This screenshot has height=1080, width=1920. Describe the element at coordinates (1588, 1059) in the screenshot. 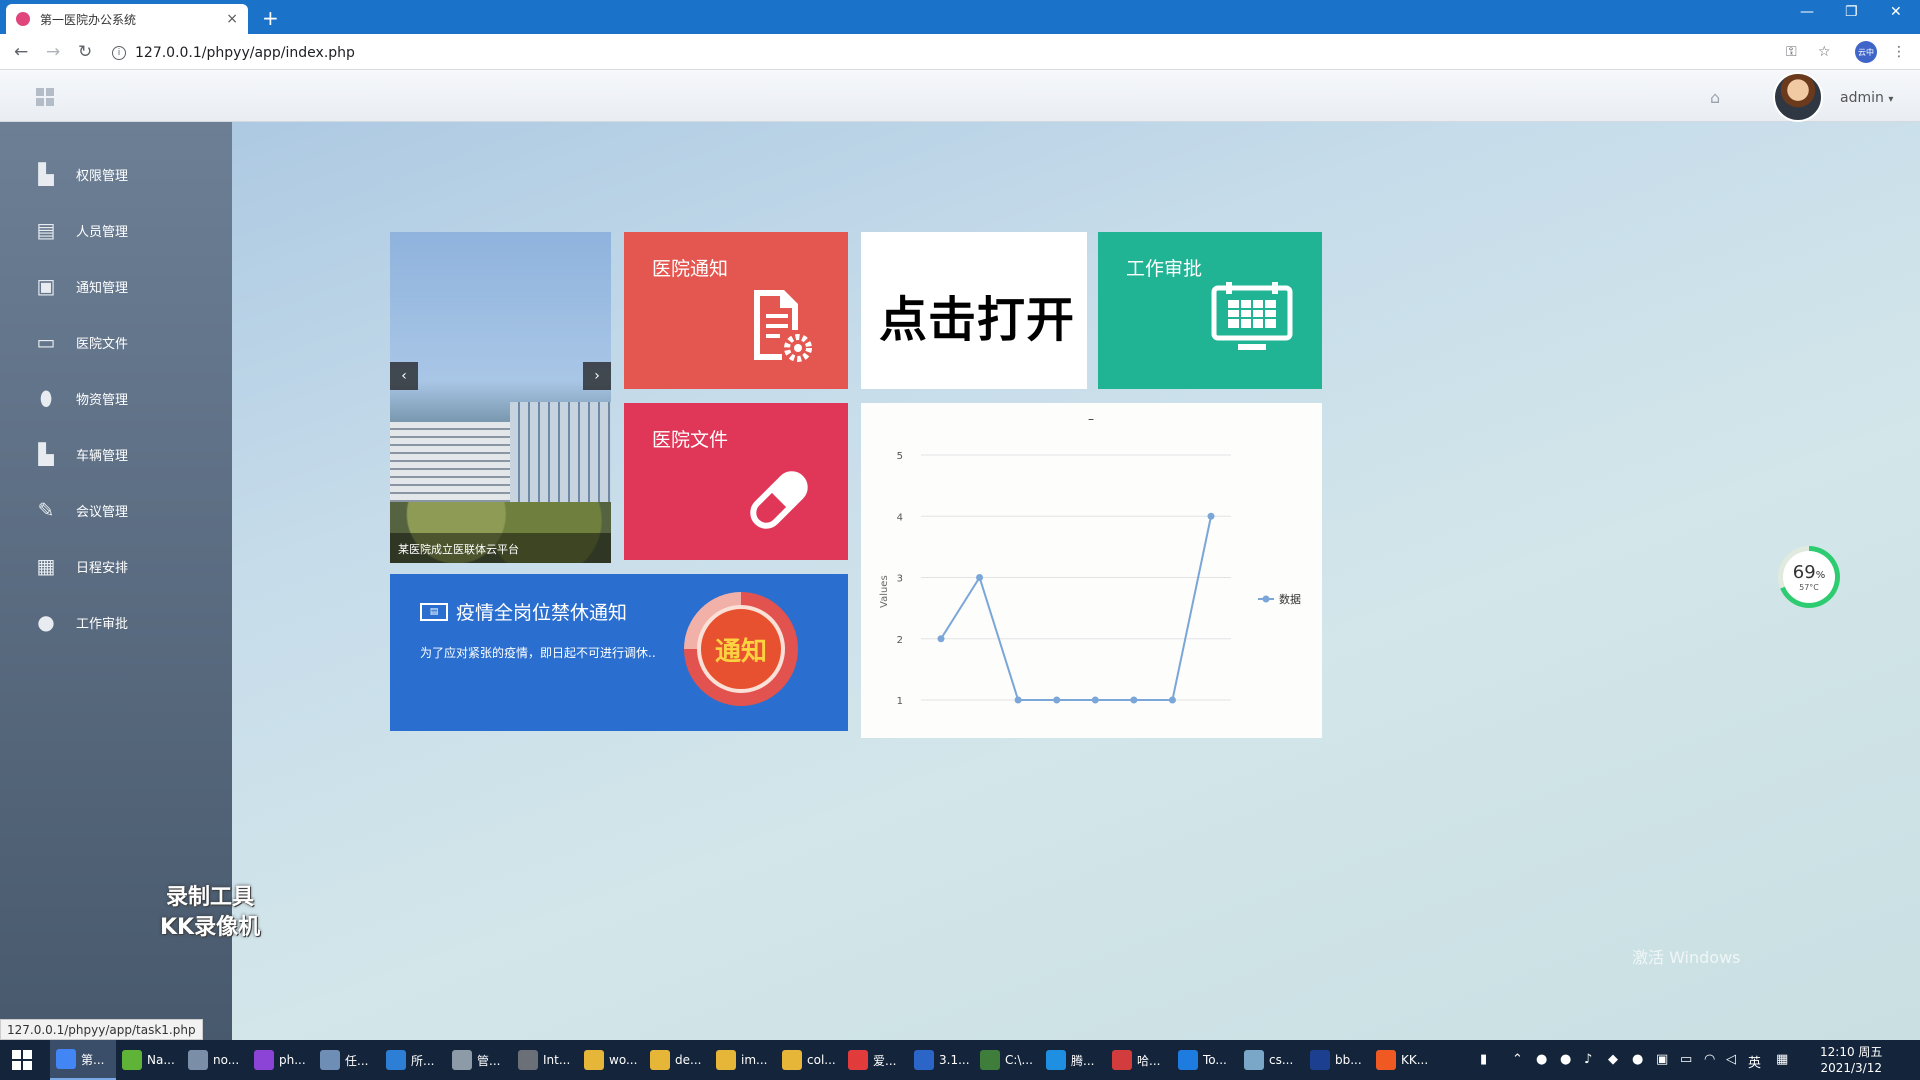

I see `notification-bell-icon: ♪` at that location.